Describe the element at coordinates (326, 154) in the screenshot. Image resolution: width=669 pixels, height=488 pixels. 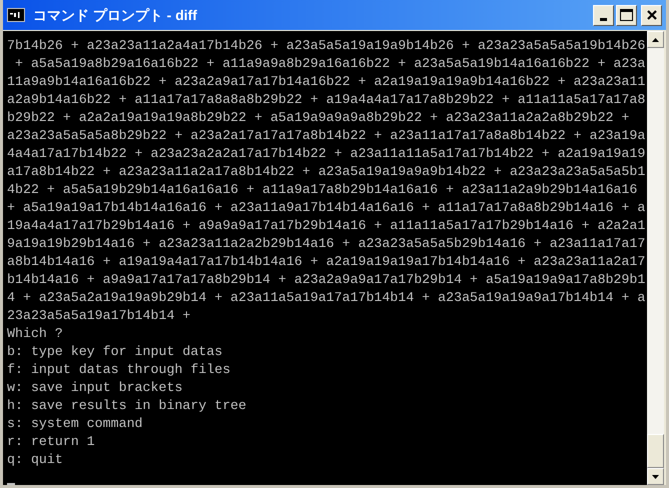
I see `console-line: 4a4a17a17b14b22 + a23a23a2a2a17a17b14b22 + a23a11a11a5a17a17b14b22 + a2a19a19a19` at that location.